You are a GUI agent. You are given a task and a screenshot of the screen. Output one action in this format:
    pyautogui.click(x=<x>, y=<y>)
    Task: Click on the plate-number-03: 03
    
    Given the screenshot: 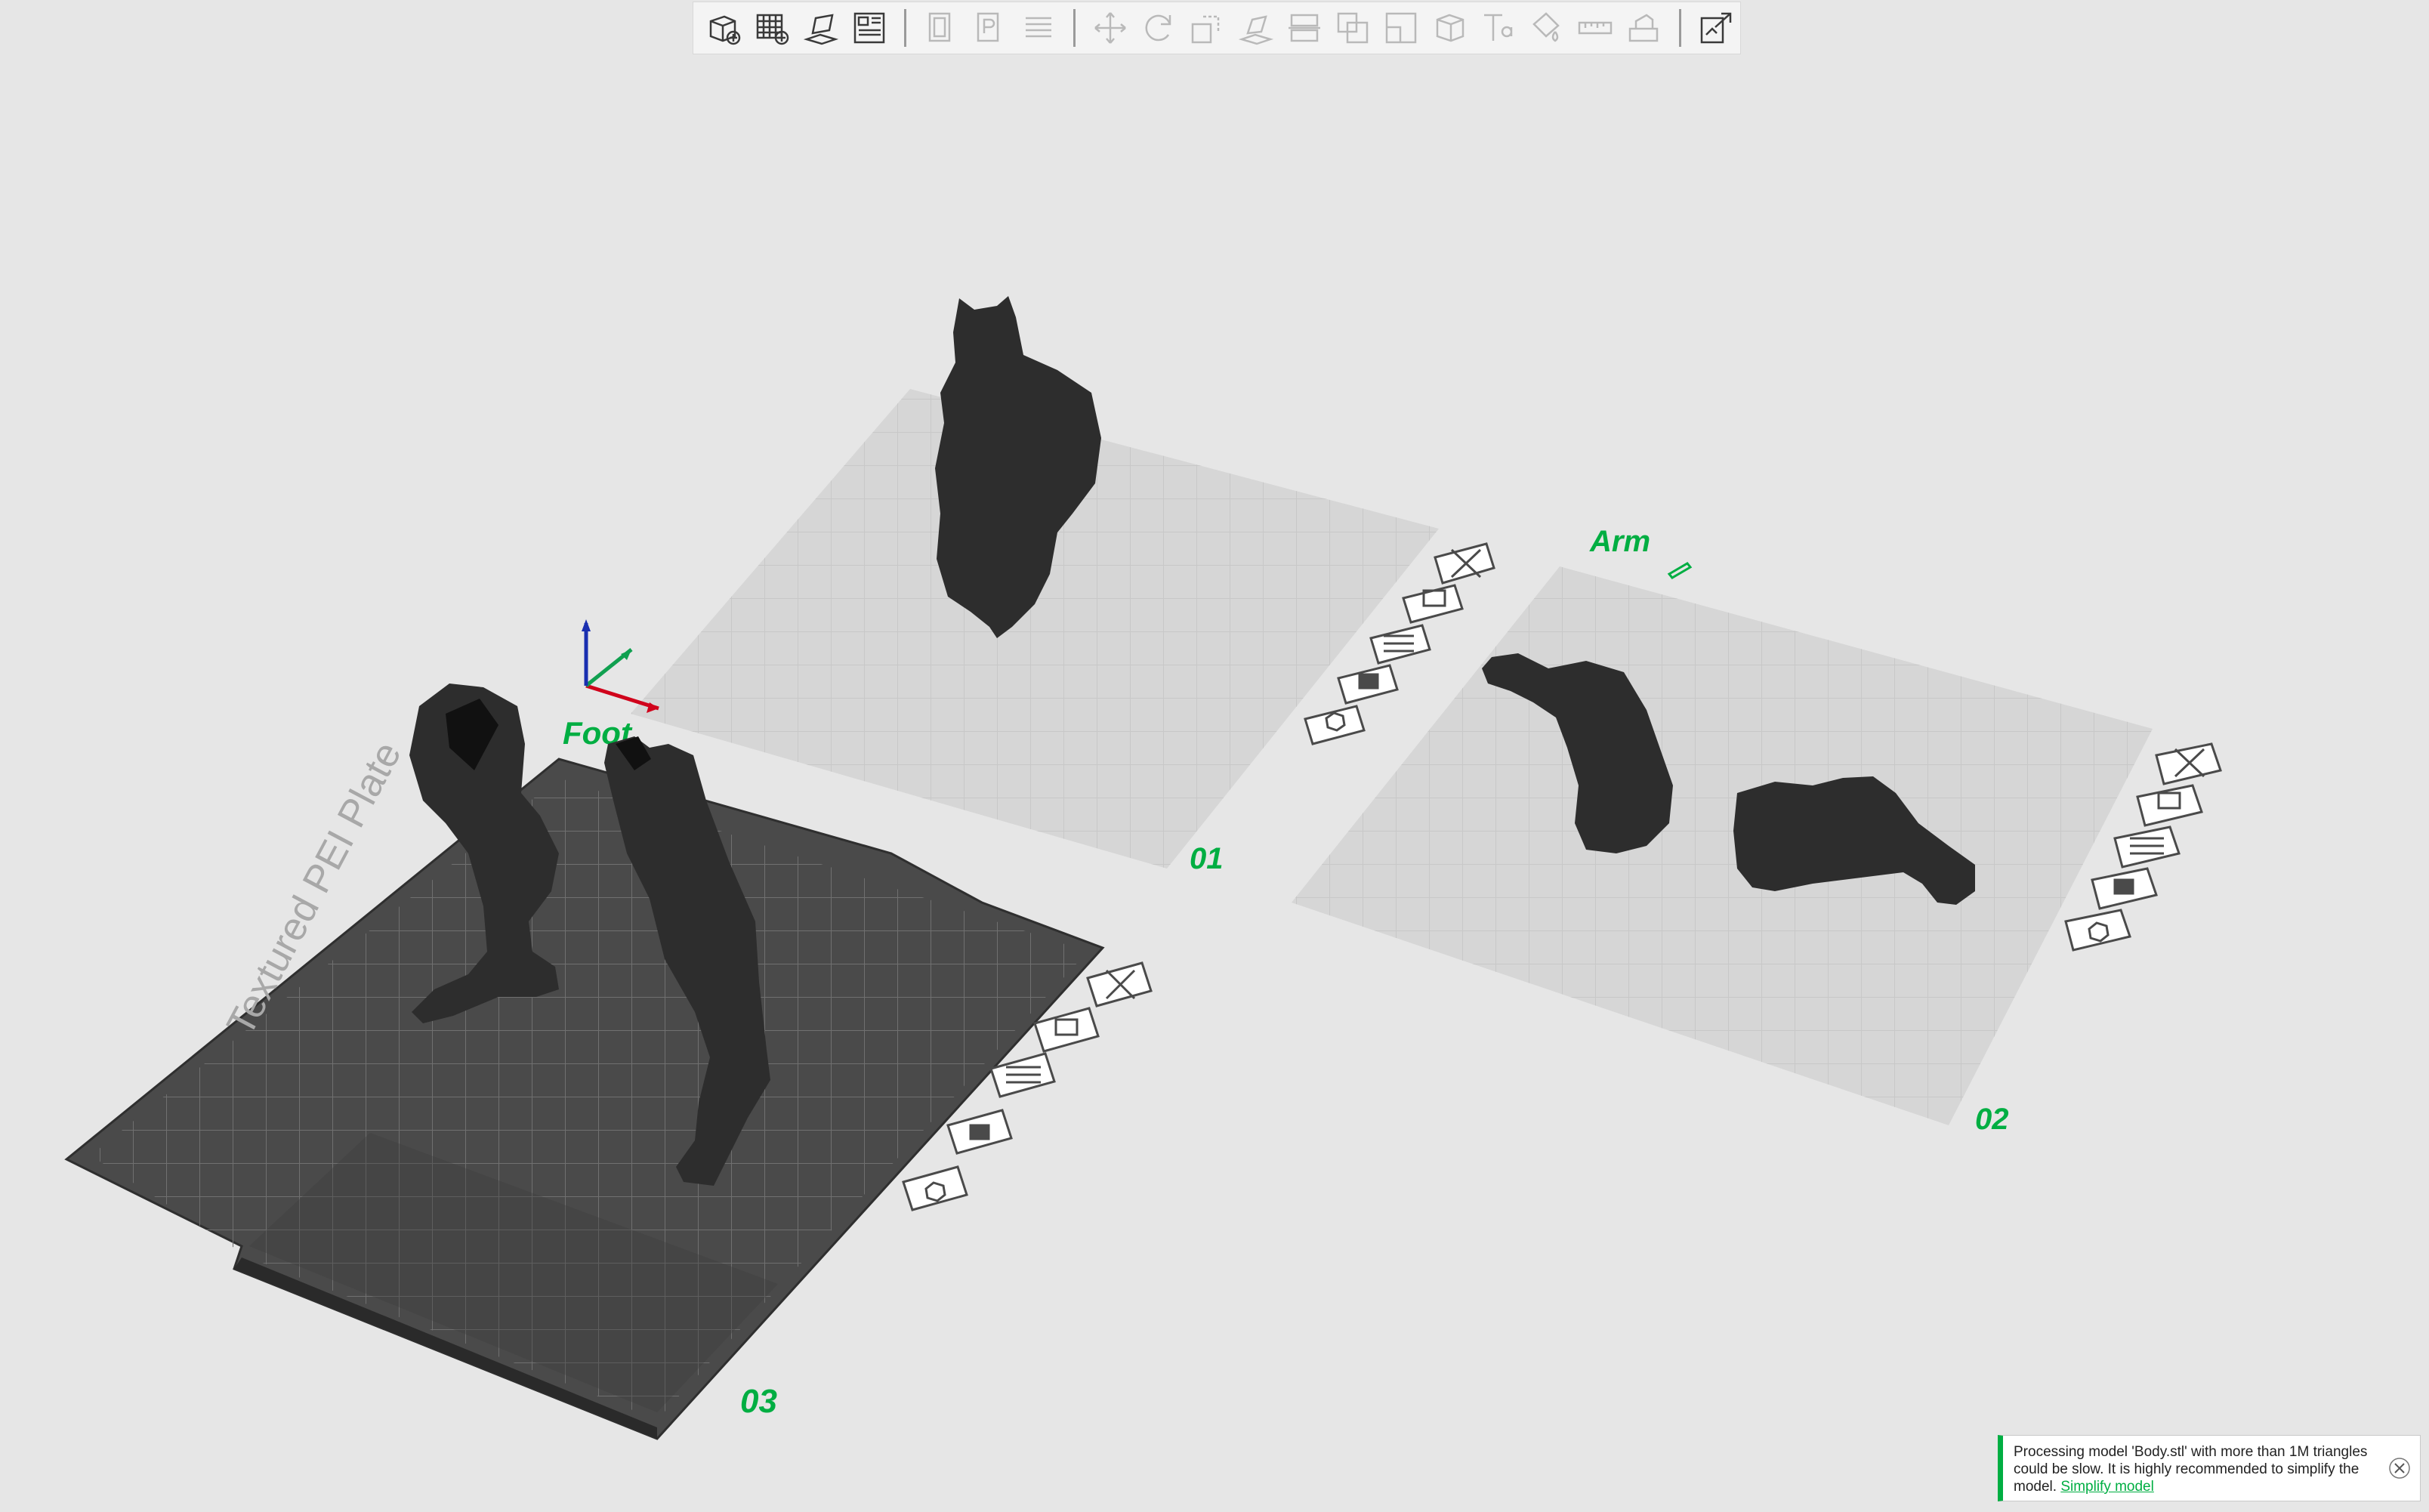 What is the action you would take?
    pyautogui.click(x=758, y=1401)
    